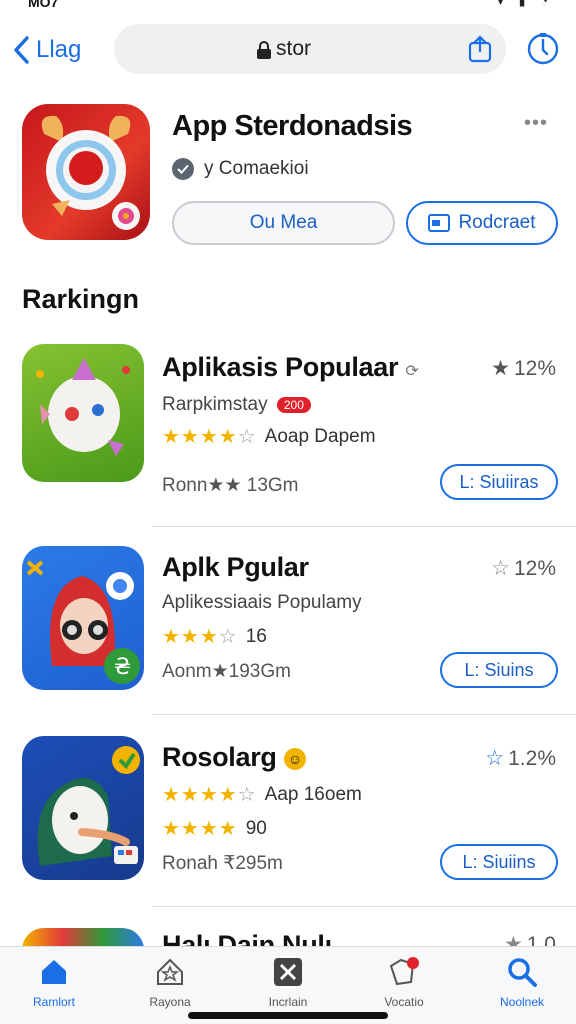 Image resolution: width=576 pixels, height=1024 pixels. I want to click on status-time: MO7, so click(43, 5).